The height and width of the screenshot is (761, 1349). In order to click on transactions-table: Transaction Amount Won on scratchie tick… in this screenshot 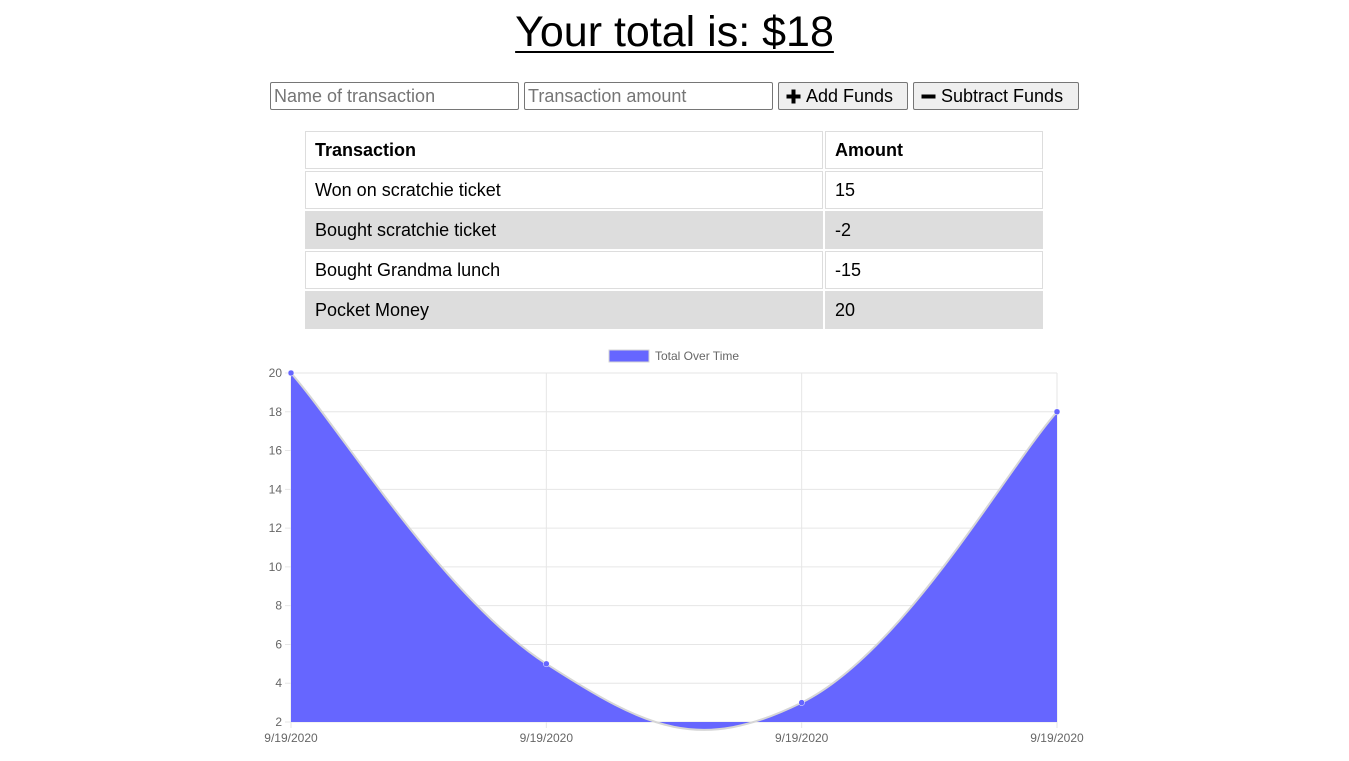, I will do `click(674, 230)`.